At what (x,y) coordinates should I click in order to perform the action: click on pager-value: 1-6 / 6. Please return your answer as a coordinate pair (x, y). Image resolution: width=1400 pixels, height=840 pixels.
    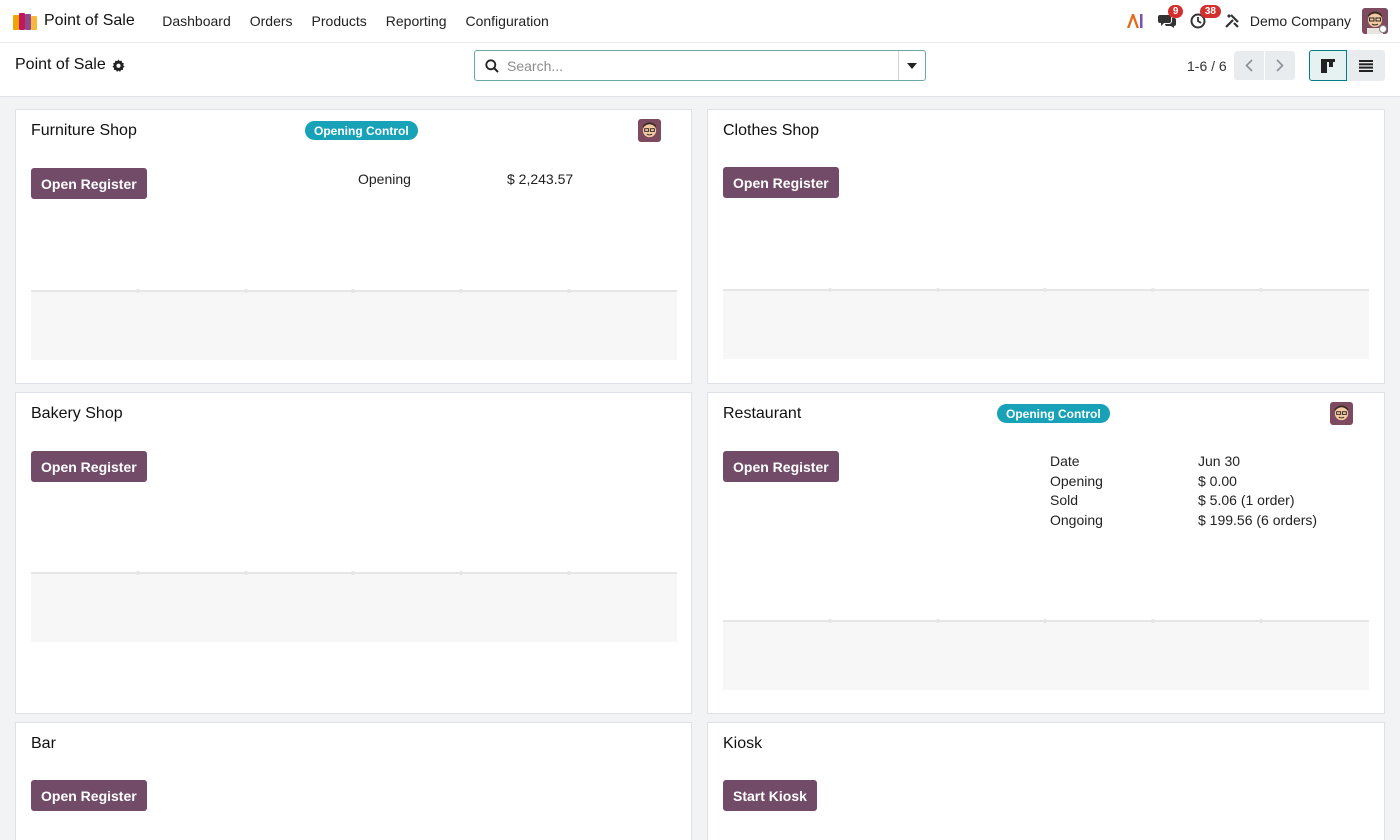
    Looking at the image, I should click on (1207, 66).